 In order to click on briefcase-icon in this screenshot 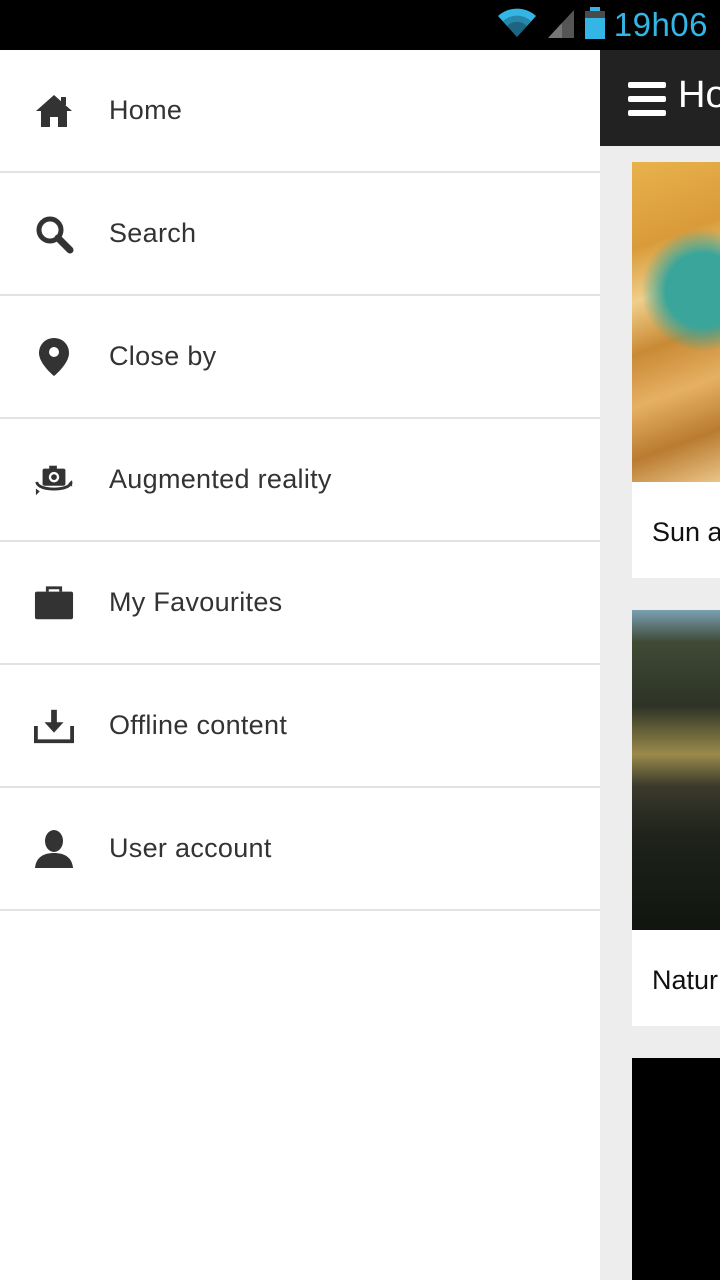, I will do `click(54, 603)`.